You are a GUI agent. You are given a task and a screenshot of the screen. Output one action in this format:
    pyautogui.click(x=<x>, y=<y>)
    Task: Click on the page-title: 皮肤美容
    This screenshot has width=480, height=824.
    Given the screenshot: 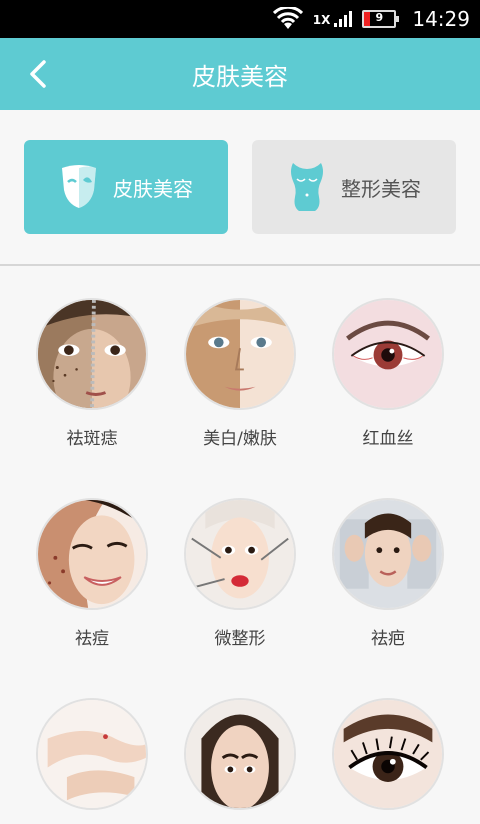 What is the action you would take?
    pyautogui.click(x=240, y=76)
    